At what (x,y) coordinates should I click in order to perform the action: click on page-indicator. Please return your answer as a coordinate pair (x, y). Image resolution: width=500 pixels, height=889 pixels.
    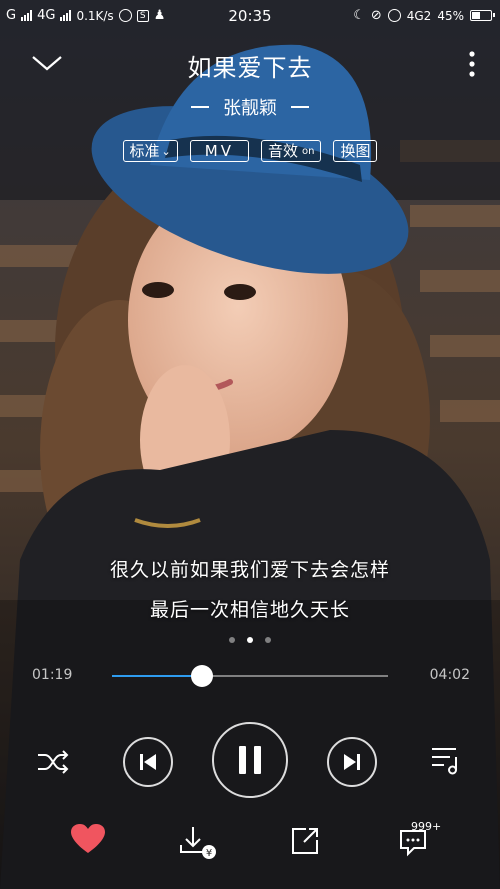
    Looking at the image, I should click on (250, 640).